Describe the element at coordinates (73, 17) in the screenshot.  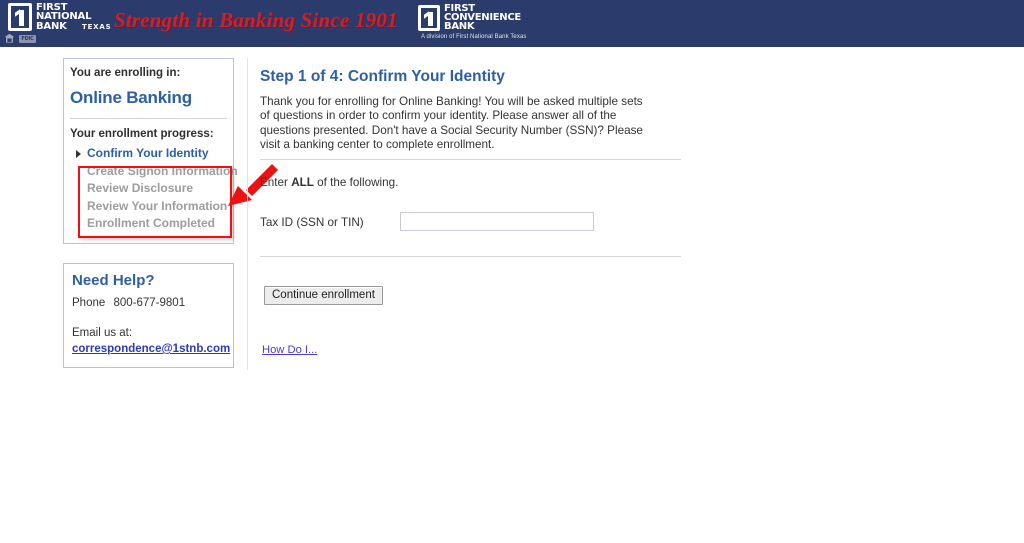
I see `logo-wordmark: FIRST NATIONAL BANK TEXAS` at that location.